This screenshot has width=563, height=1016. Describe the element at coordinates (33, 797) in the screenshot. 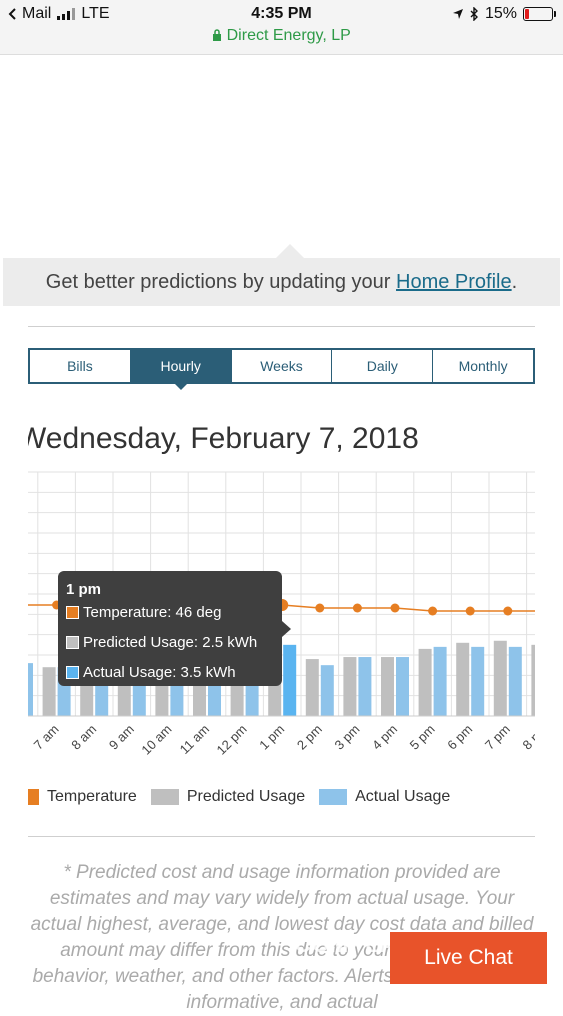

I see `legend-temperature-swatch` at that location.